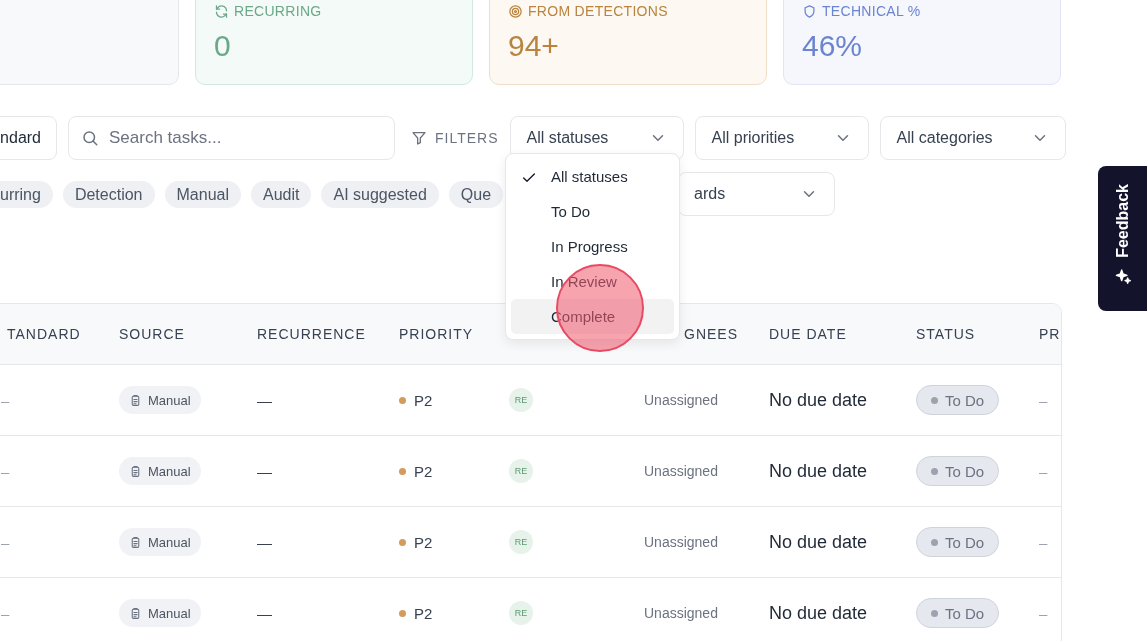 The width and height of the screenshot is (1147, 641). What do you see at coordinates (108, 194) in the screenshot?
I see `filter-chip: Detection` at bounding box center [108, 194].